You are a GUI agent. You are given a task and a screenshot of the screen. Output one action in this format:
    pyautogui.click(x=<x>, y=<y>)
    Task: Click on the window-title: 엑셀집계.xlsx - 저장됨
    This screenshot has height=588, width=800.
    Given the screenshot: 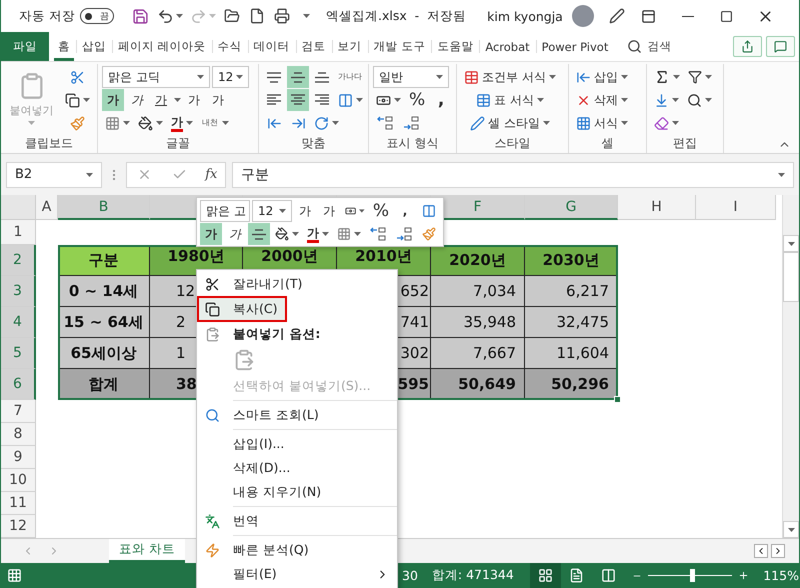 What is the action you would take?
    pyautogui.click(x=396, y=16)
    